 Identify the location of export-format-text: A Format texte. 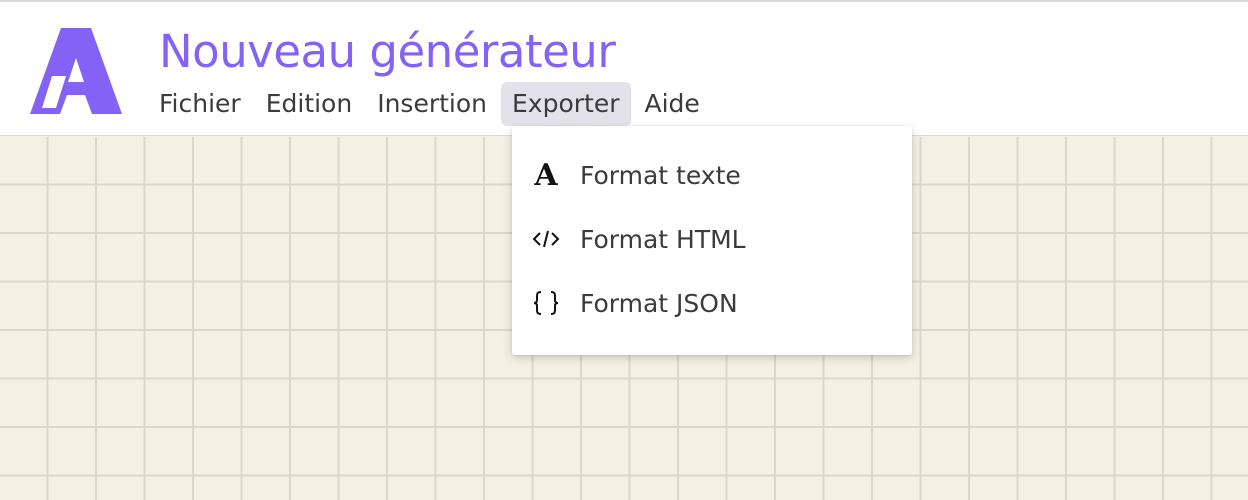
(712, 175).